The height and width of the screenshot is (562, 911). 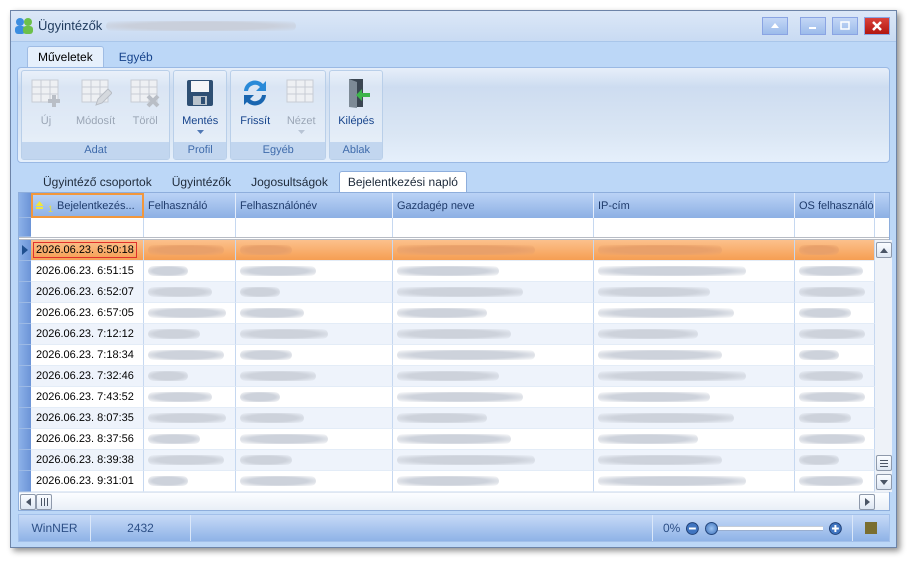 I want to click on ribbon-button: Mentés, so click(x=200, y=108).